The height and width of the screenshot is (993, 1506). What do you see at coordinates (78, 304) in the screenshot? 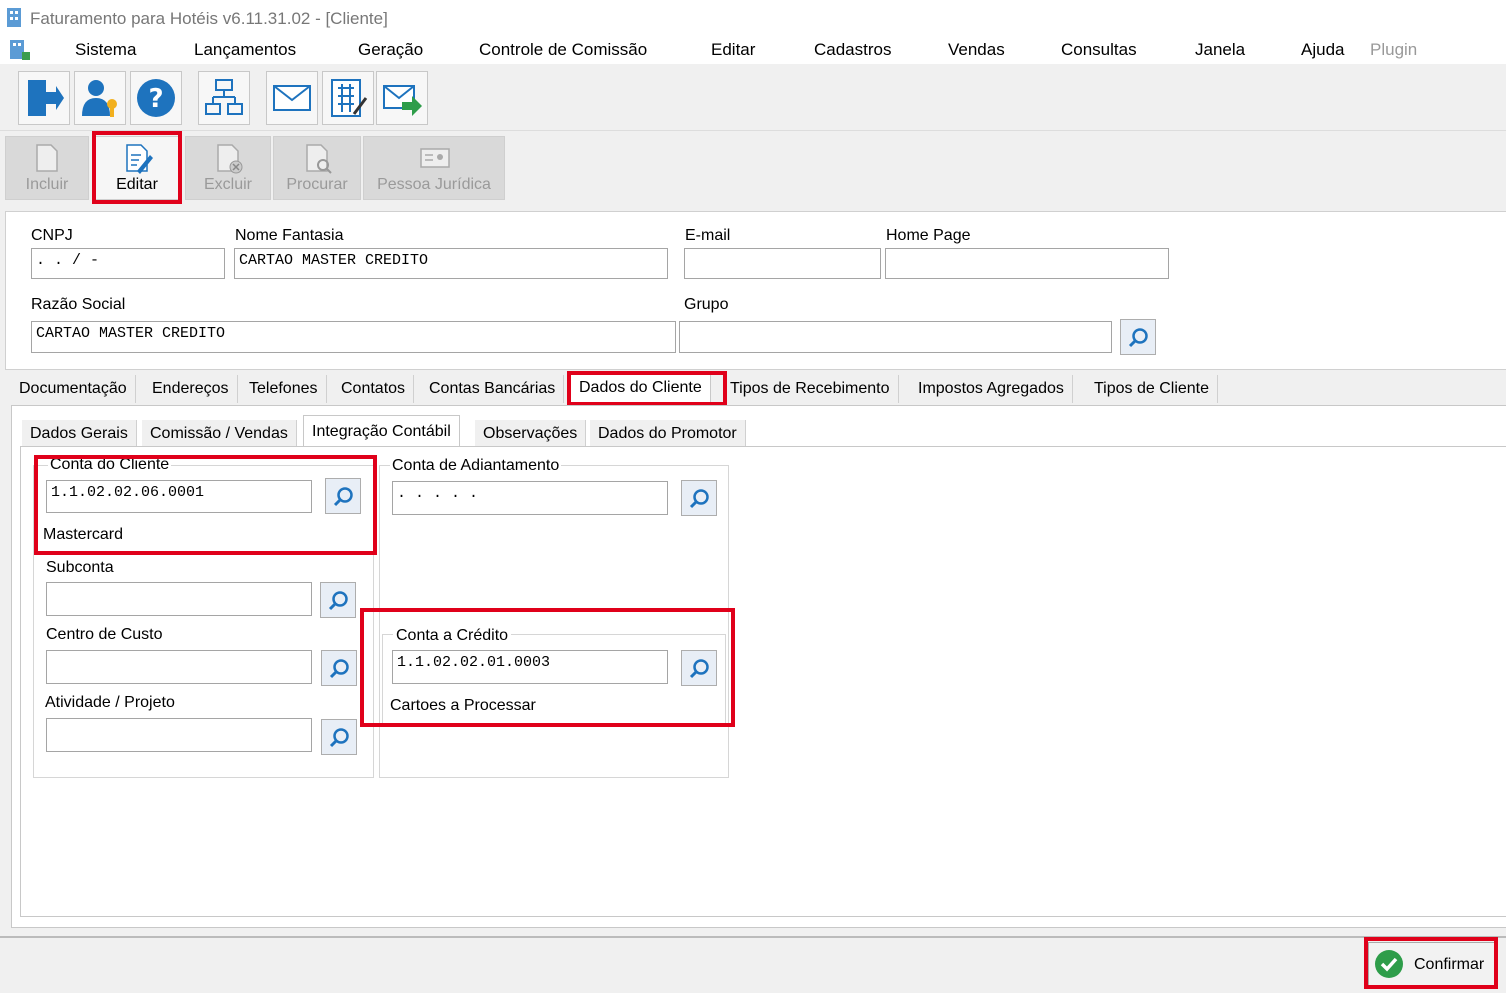
I see `razao-social-label: Razão Social` at bounding box center [78, 304].